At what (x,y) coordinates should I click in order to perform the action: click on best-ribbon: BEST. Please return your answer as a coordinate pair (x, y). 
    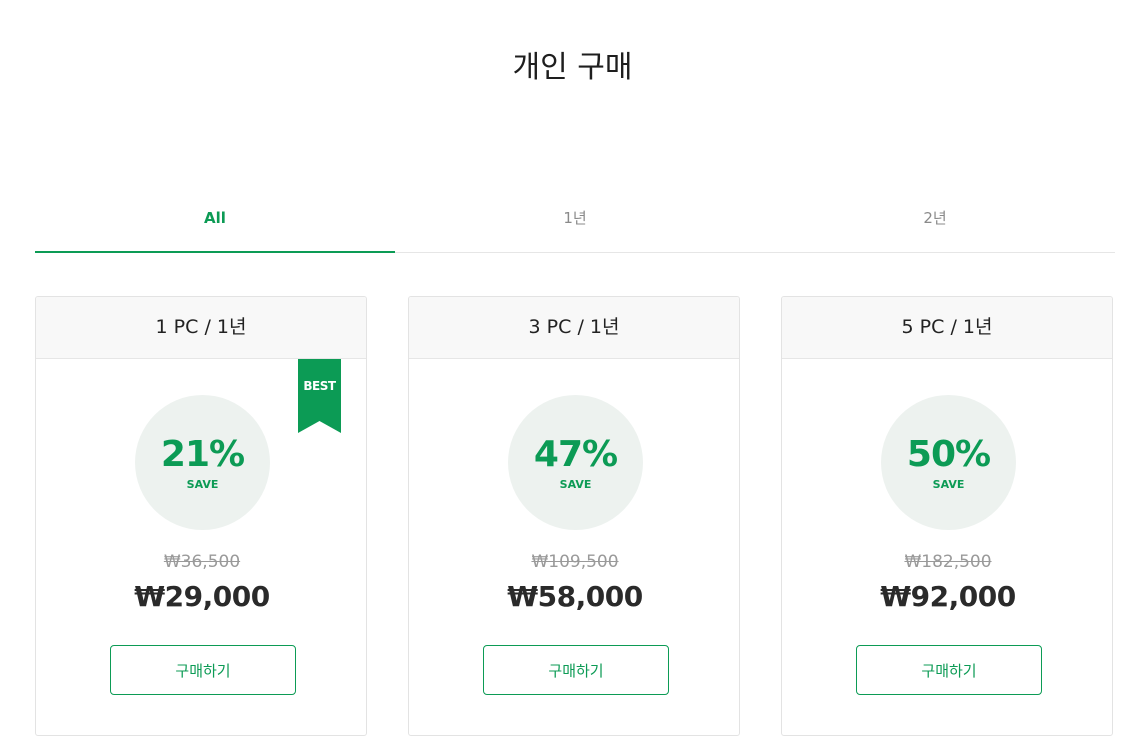
    Looking at the image, I should click on (319, 396).